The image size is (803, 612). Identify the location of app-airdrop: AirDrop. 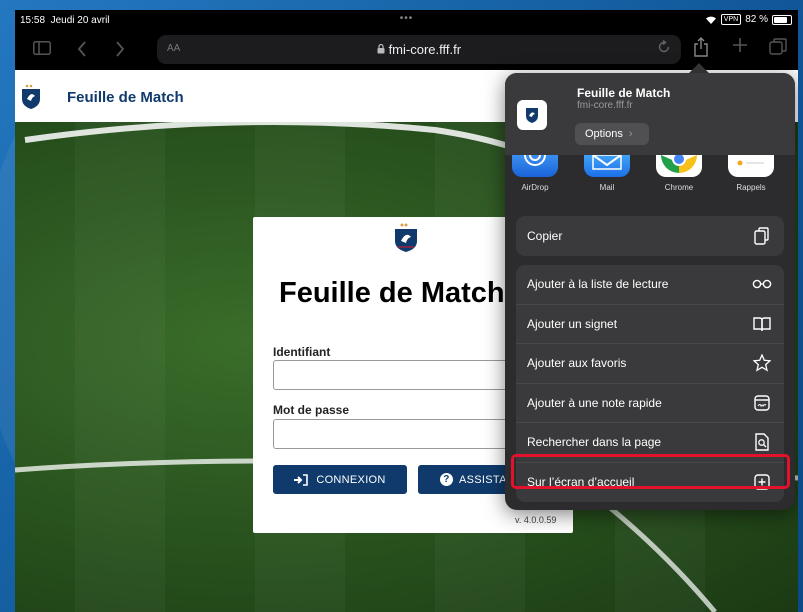
(535, 173).